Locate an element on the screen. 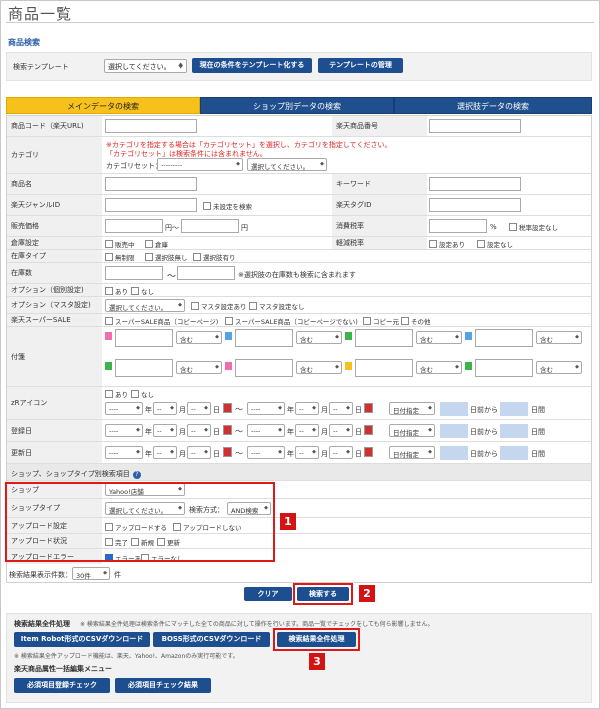  zr-to-day: -- is located at coordinates (341, 408).